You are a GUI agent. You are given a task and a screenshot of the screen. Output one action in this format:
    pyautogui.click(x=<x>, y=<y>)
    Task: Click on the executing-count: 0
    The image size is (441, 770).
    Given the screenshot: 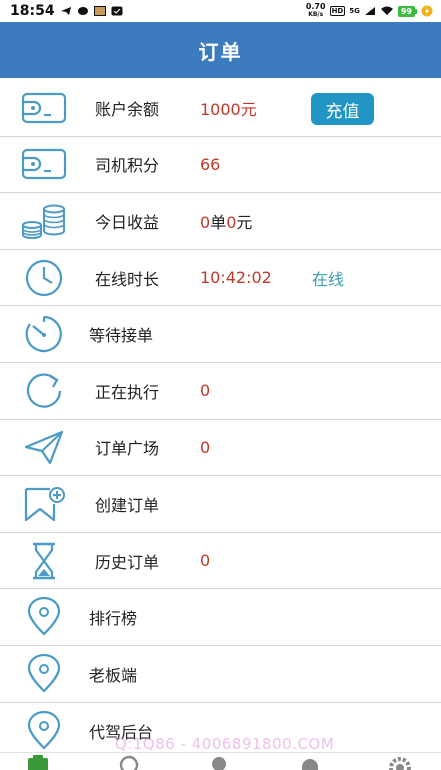 What is the action you would take?
    pyautogui.click(x=205, y=391)
    